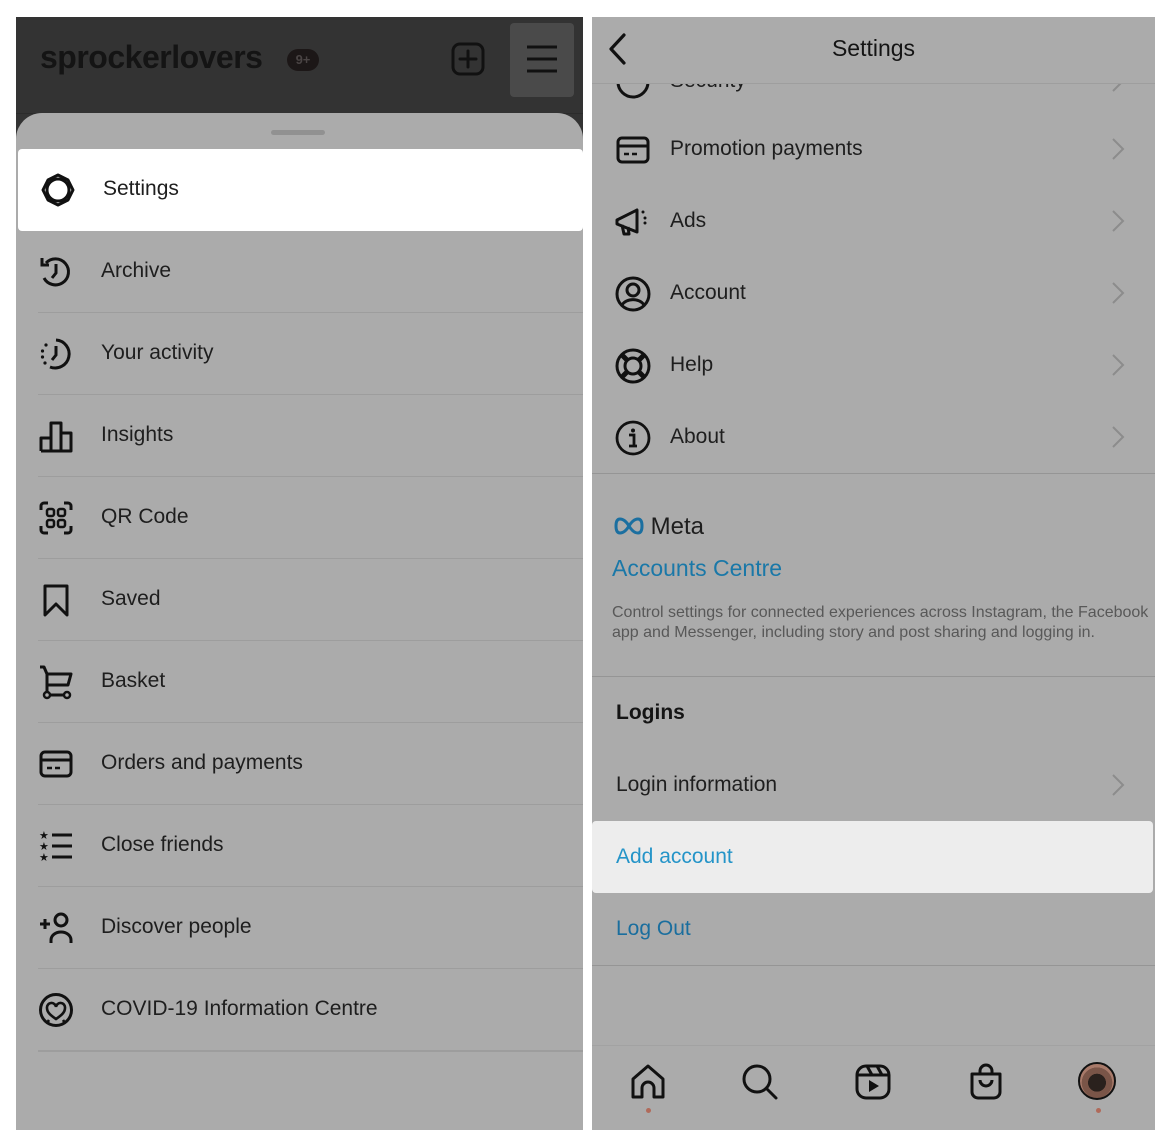  I want to click on menu-item-basket: Basket, so click(299, 682).